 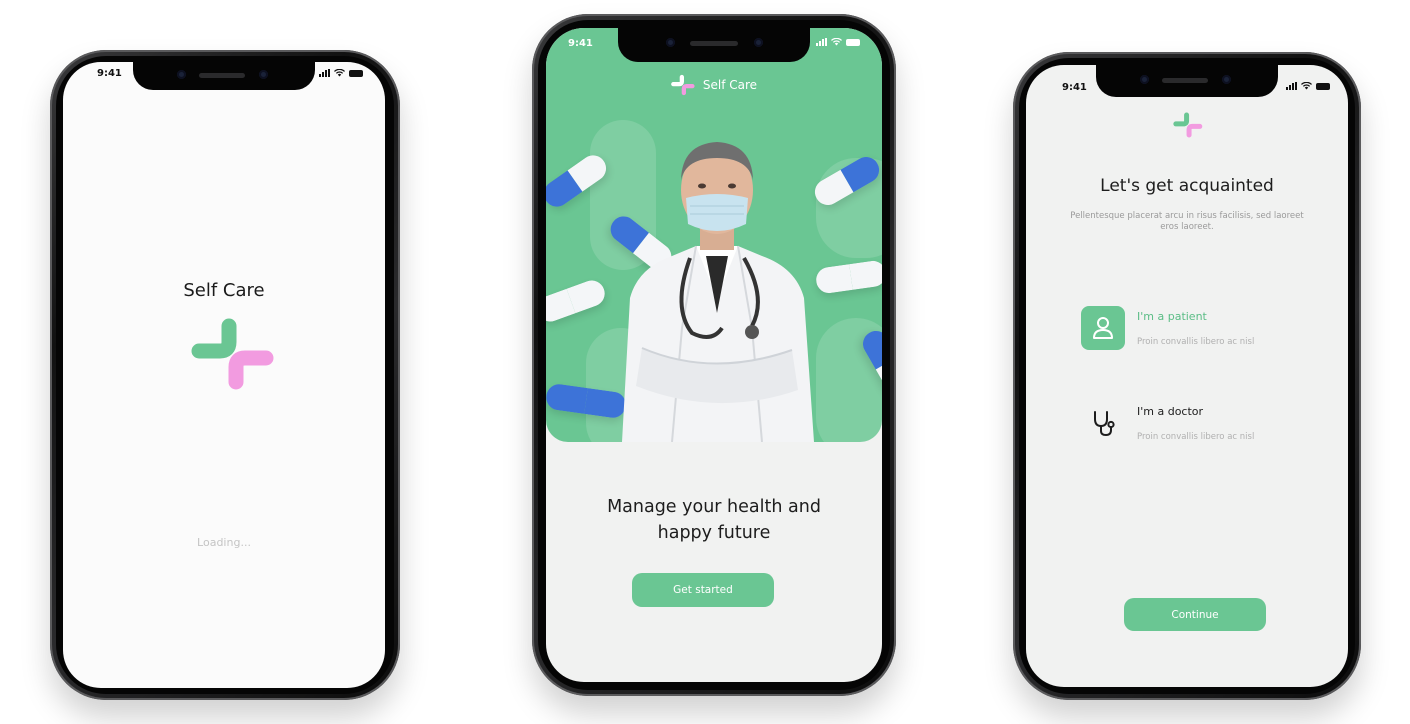 What do you see at coordinates (1187, 186) in the screenshot?
I see `page-title: Let's get acquainted` at bounding box center [1187, 186].